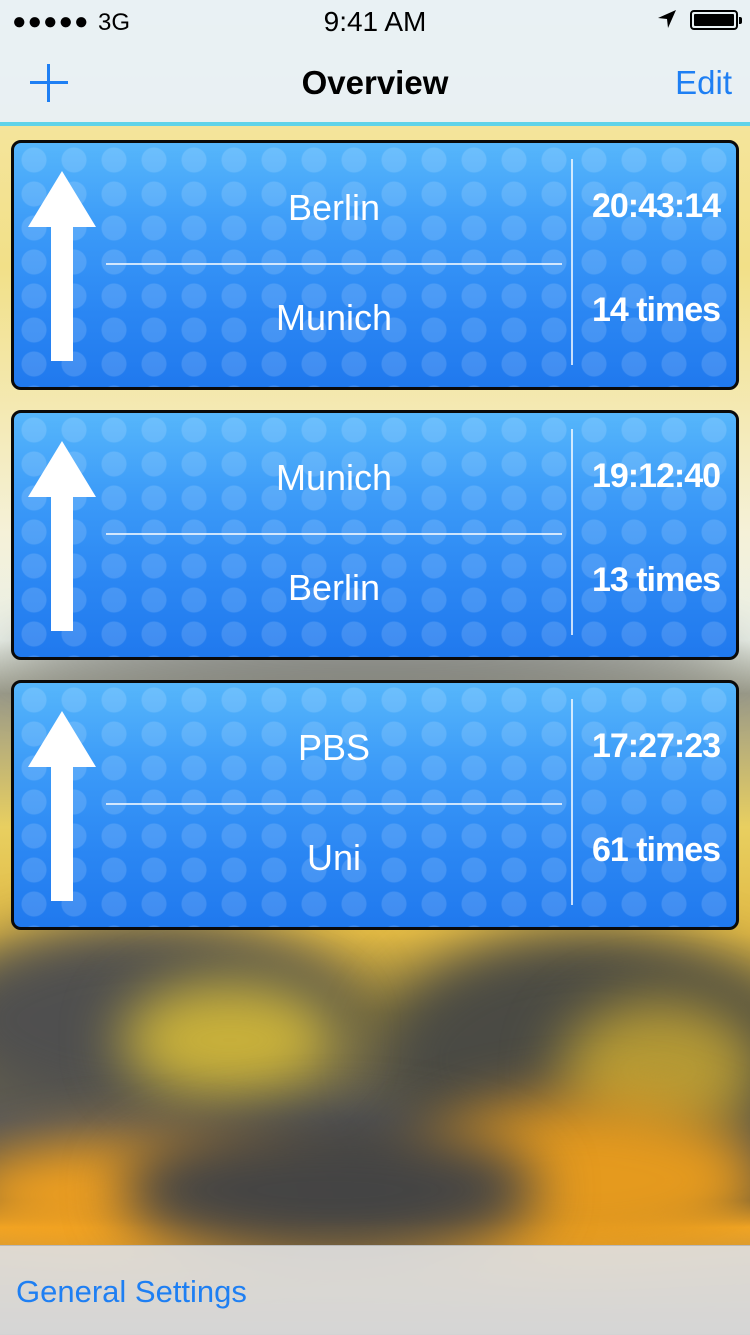  I want to click on route-time: 20:43:14, so click(656, 206).